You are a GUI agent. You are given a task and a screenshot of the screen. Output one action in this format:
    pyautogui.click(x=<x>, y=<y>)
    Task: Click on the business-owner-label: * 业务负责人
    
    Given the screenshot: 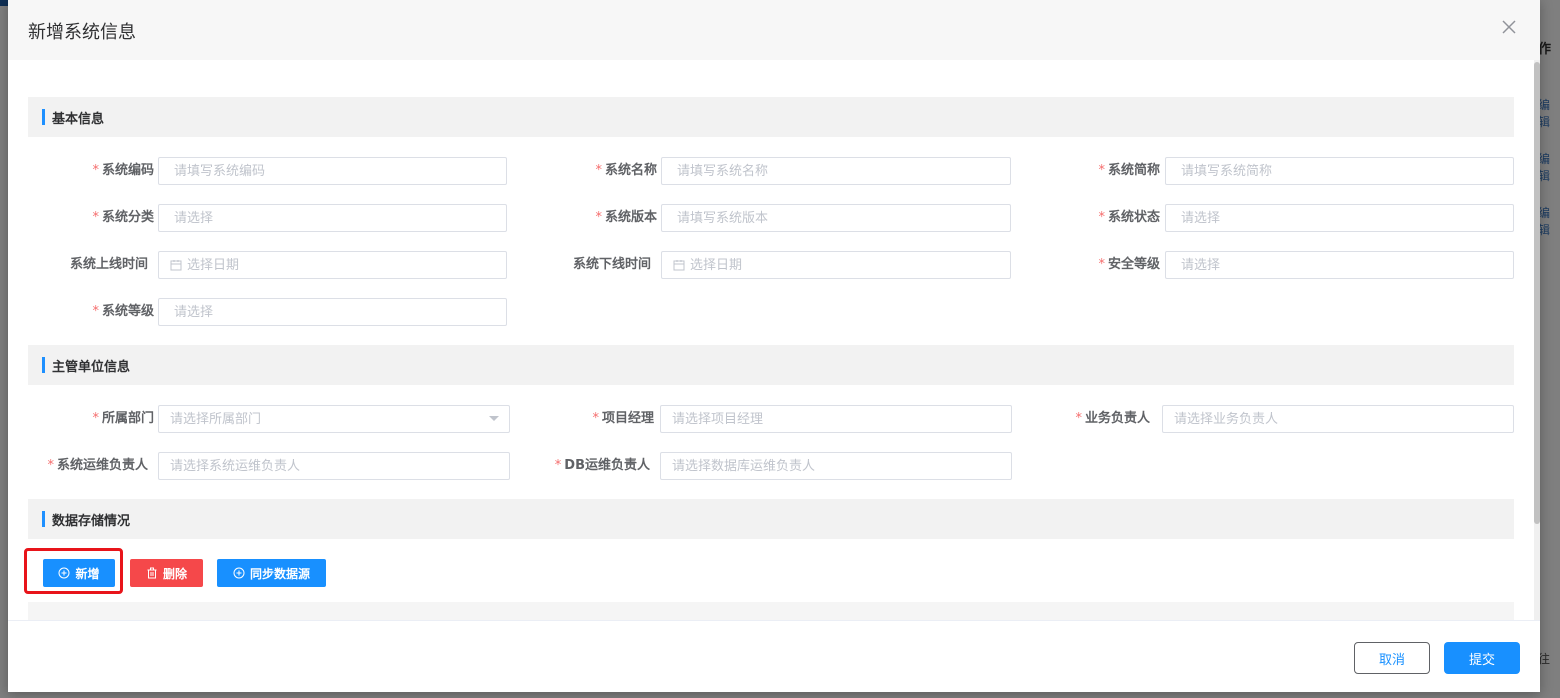 What is the action you would take?
    pyautogui.click(x=1080, y=419)
    